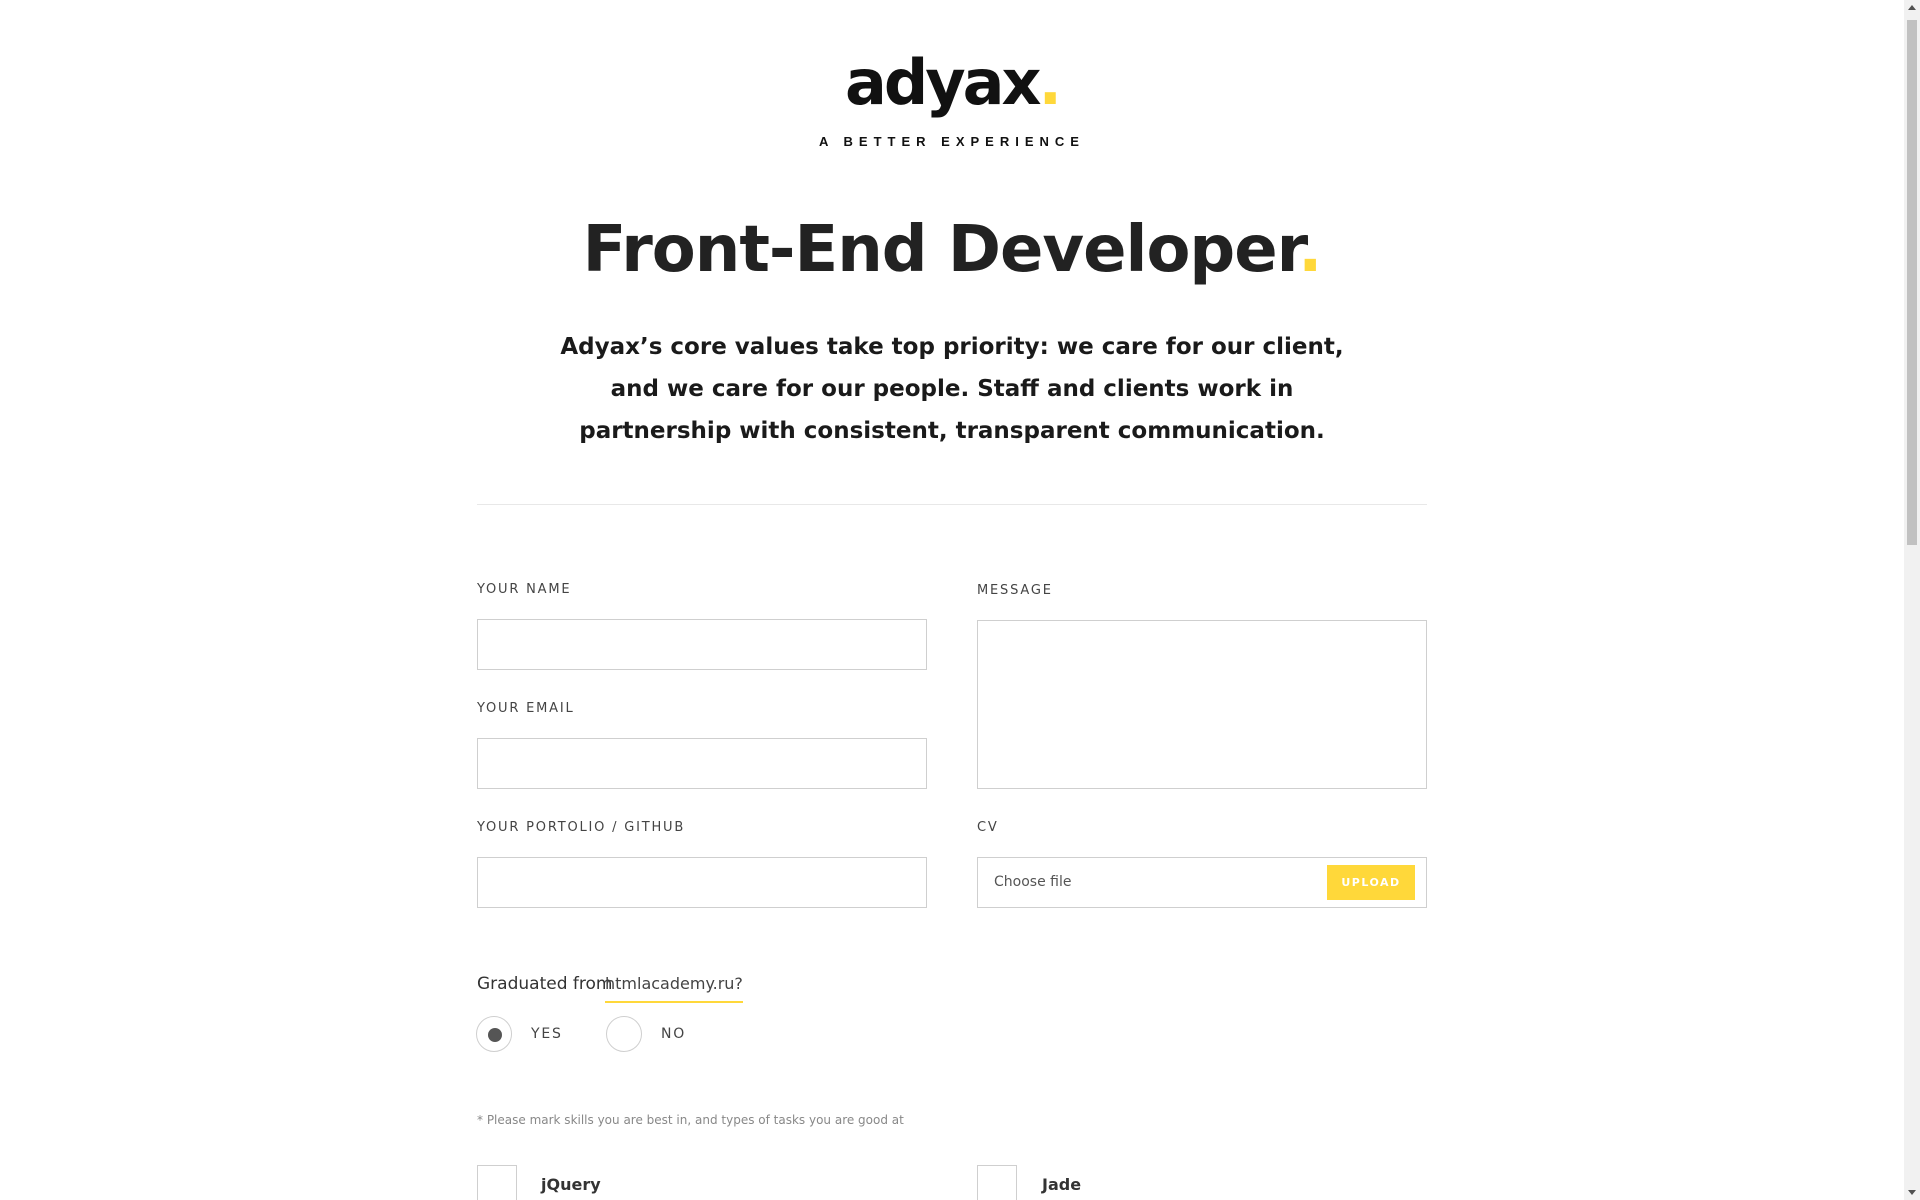 The image size is (1920, 1200). What do you see at coordinates (988, 827) in the screenshot?
I see `cv-label: CV` at bounding box center [988, 827].